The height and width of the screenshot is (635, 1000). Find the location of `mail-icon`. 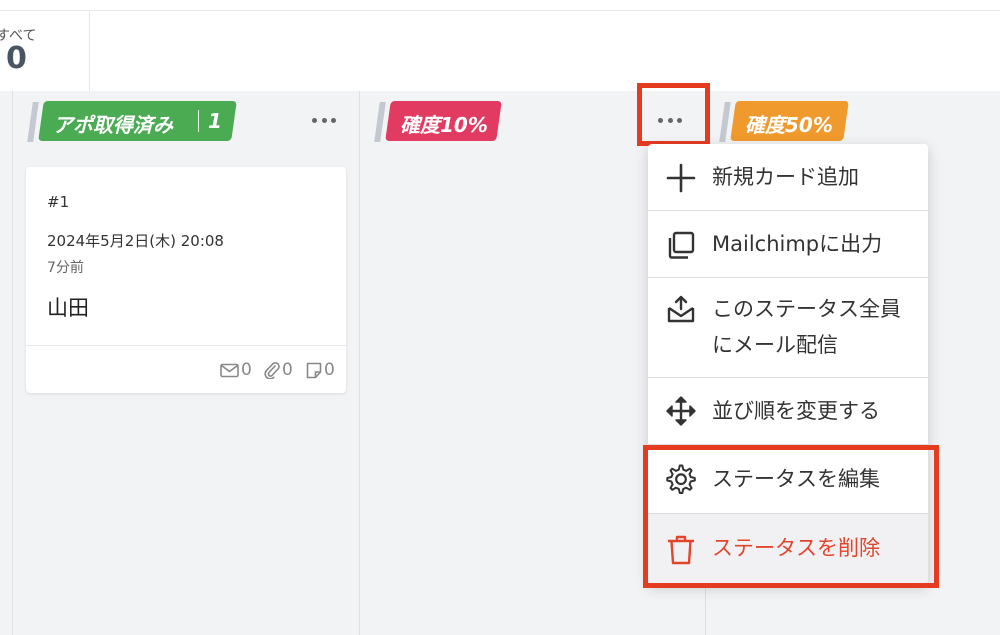

mail-icon is located at coordinates (229, 370).